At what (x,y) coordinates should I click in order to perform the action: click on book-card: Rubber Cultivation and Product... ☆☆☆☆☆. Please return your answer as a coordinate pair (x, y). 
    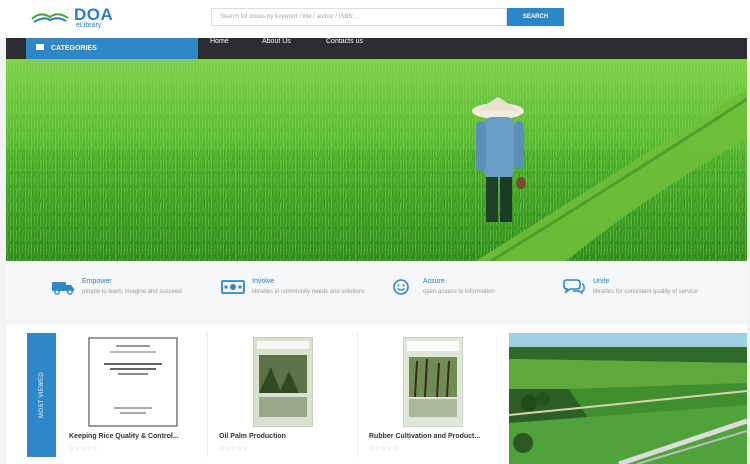
    Looking at the image, I should click on (432, 398).